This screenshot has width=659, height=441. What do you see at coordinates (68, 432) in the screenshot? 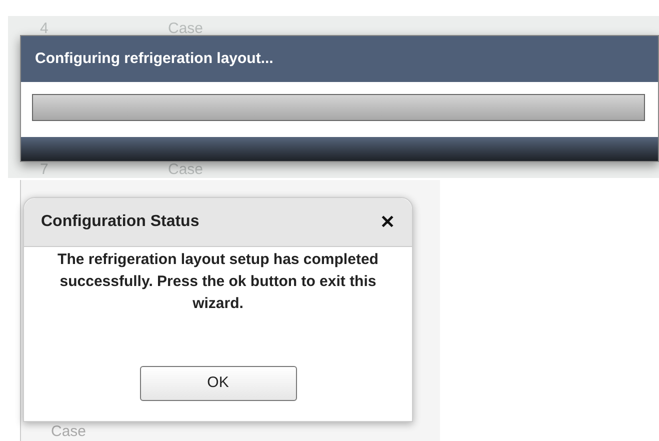
I see `row-type: Case` at bounding box center [68, 432].